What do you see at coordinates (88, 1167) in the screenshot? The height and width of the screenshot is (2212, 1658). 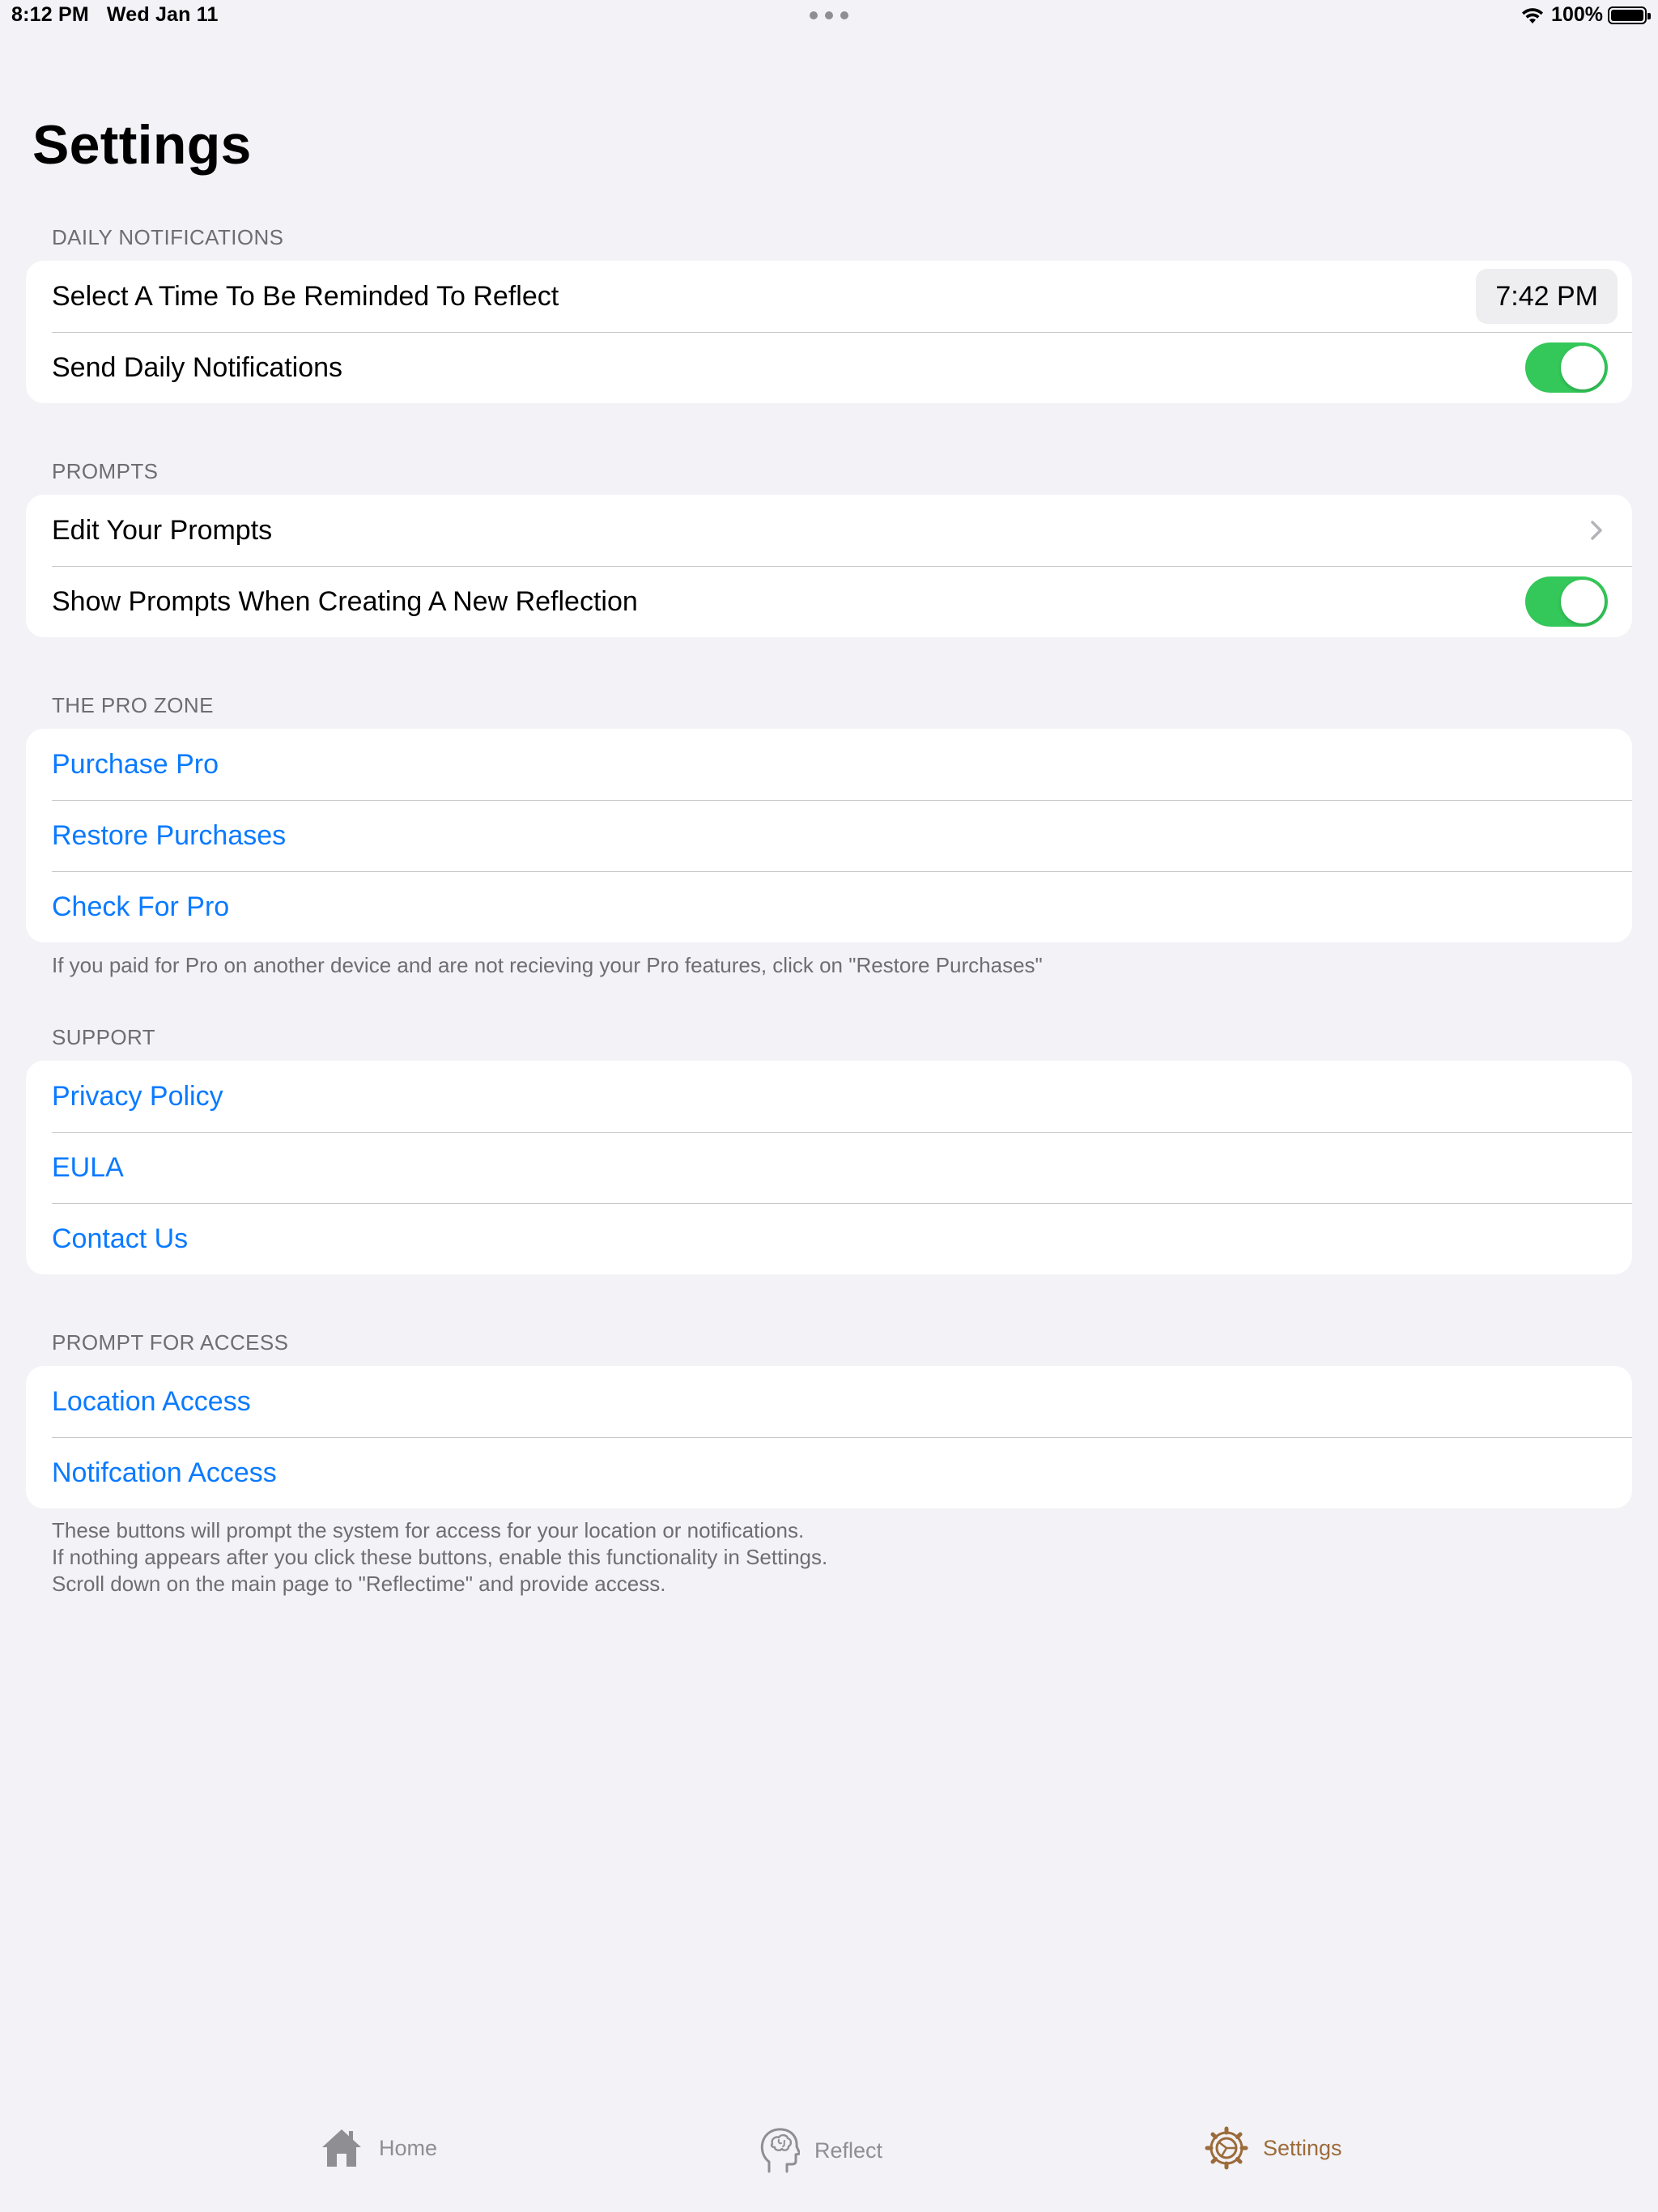 I see `eula-label: EULA` at bounding box center [88, 1167].